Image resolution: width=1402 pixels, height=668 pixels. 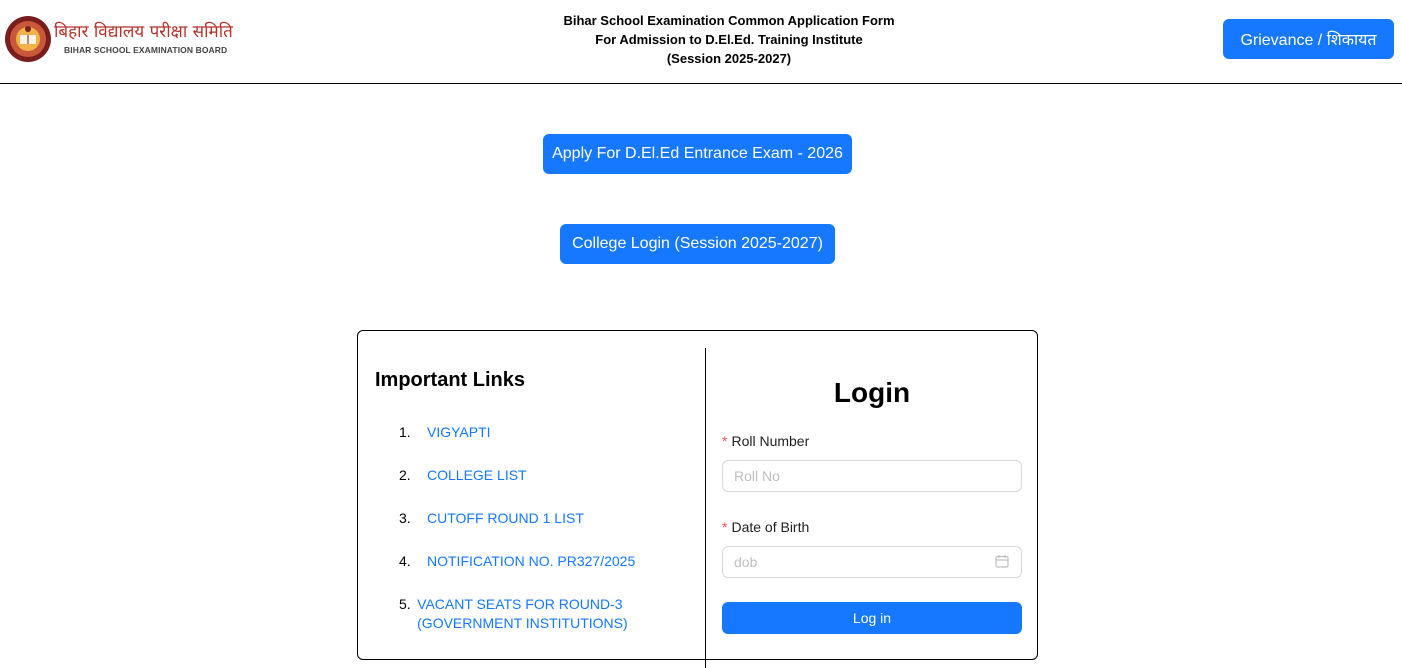 I want to click on dob-input, so click(x=872, y=562).